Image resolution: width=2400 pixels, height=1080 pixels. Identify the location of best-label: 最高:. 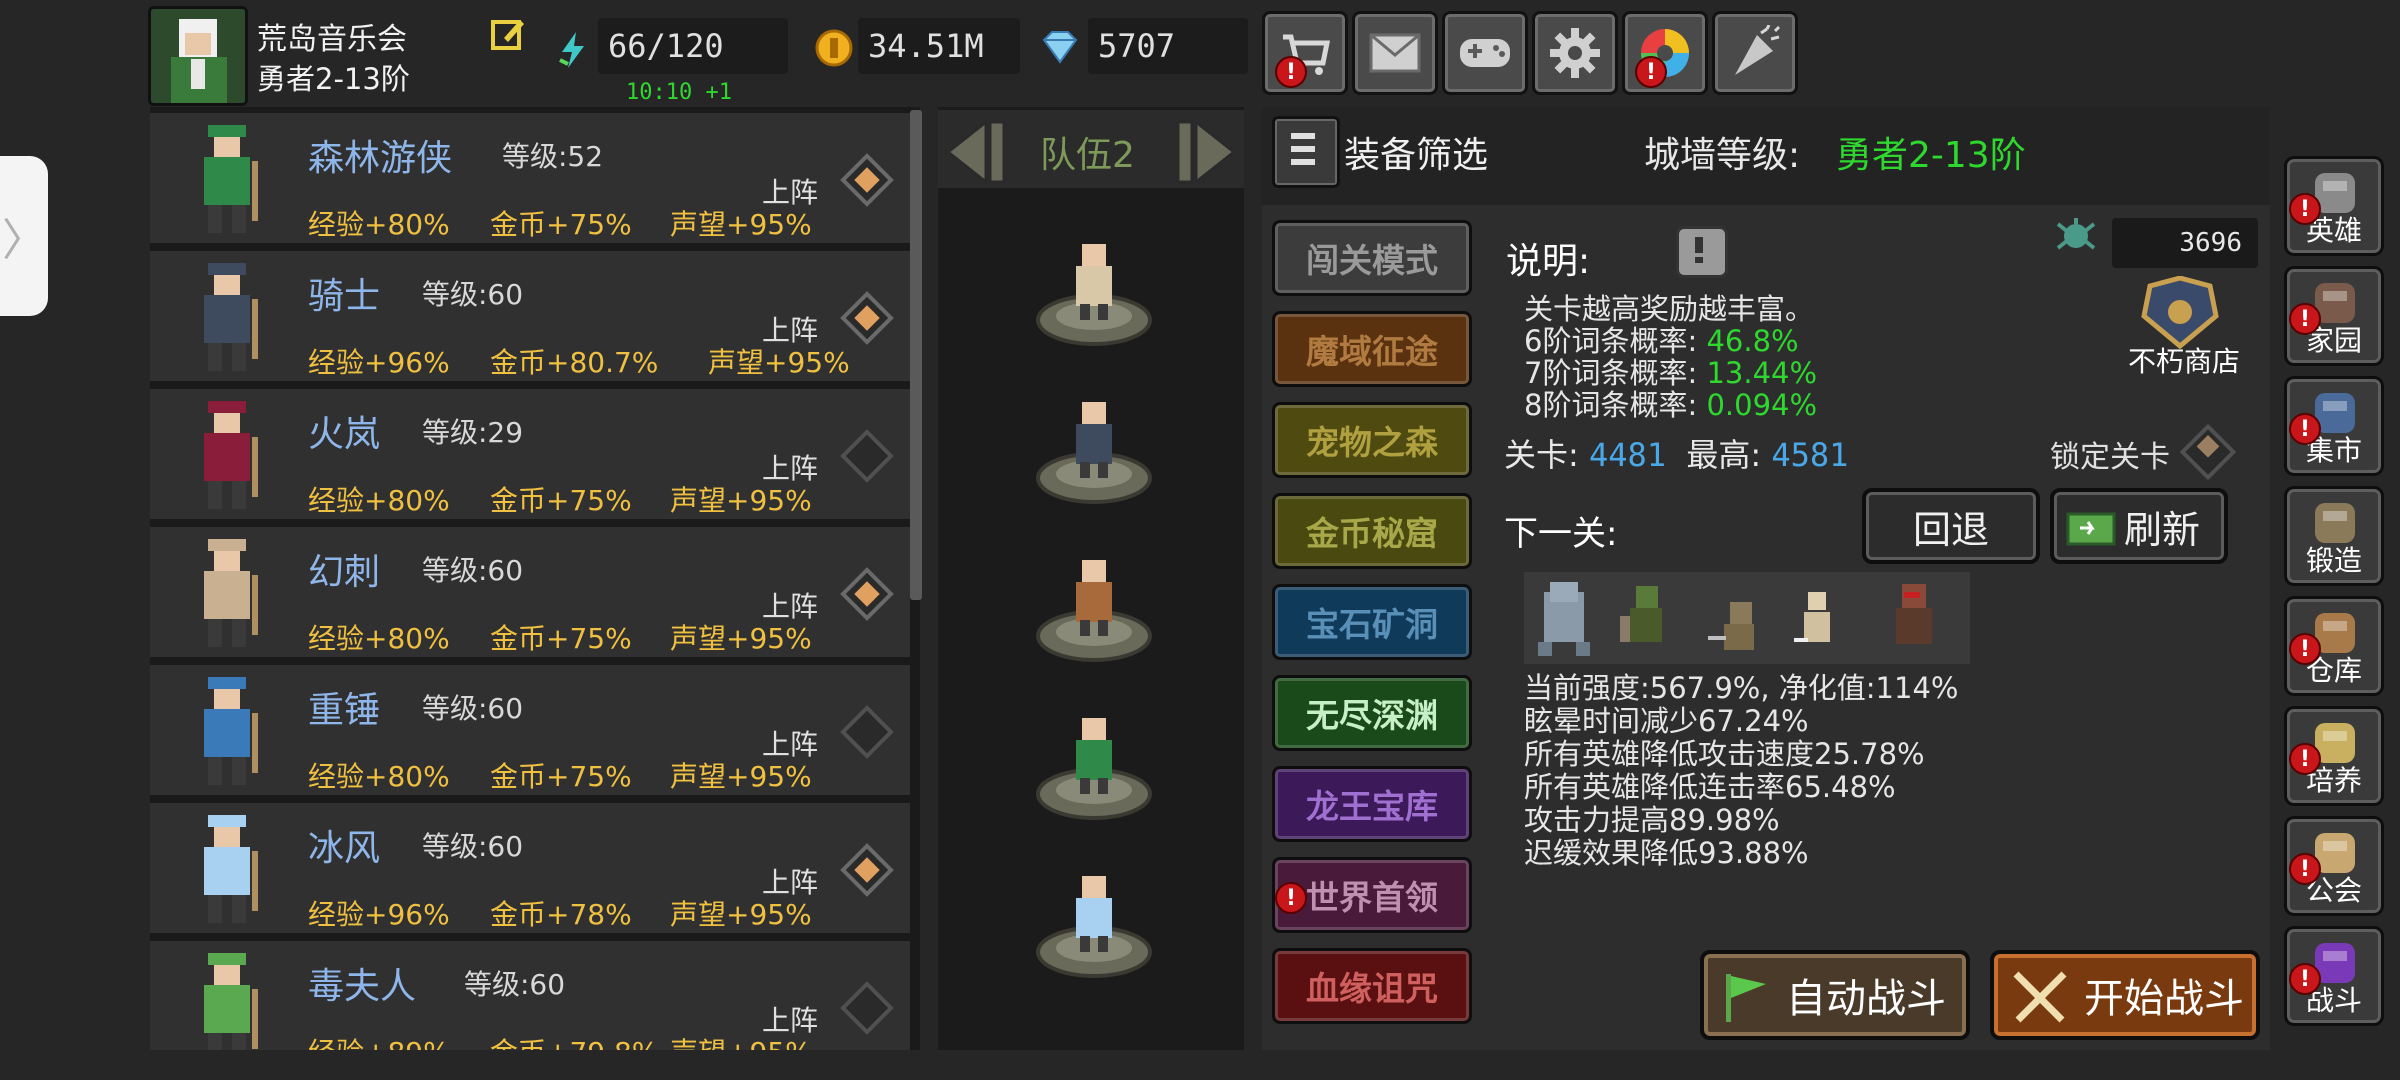
(1724, 455).